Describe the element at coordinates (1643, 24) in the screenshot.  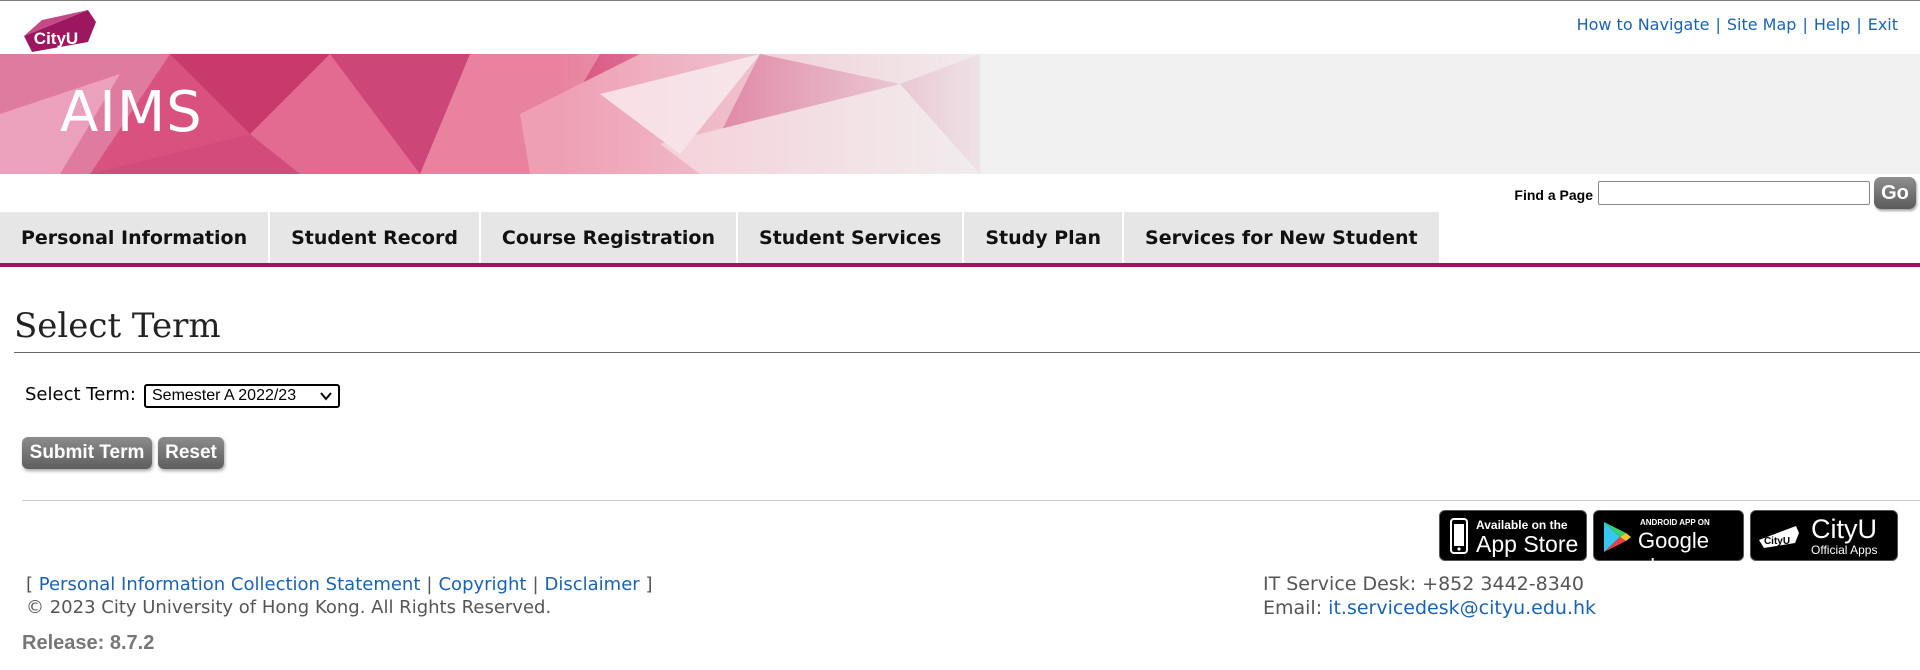
I see `how-to-navigate-link: How to Navigate` at that location.